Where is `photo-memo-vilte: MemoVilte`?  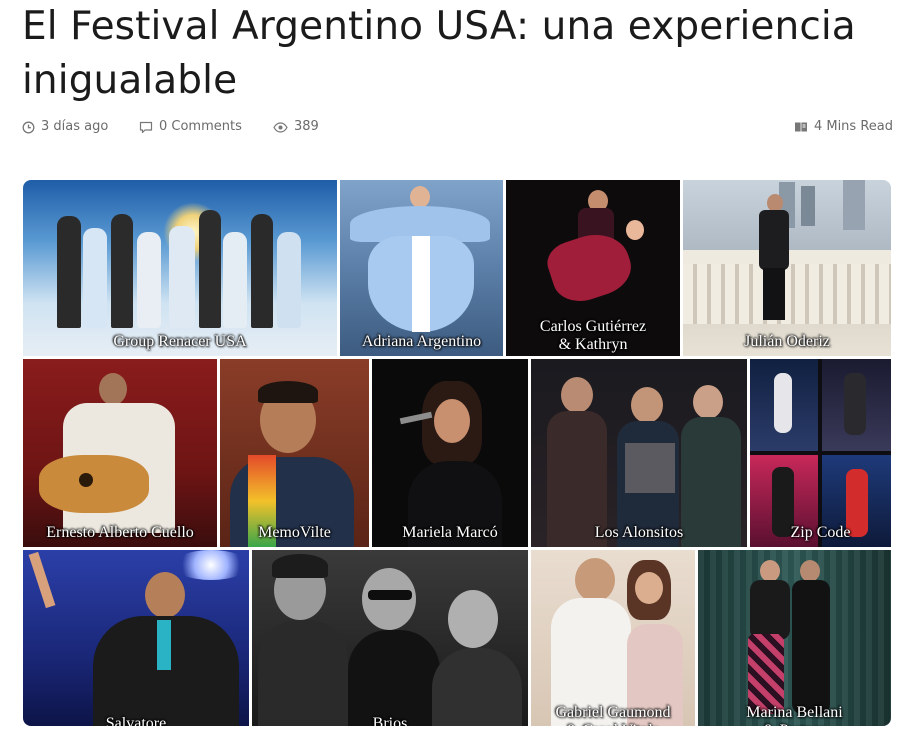 photo-memo-vilte: MemoVilte is located at coordinates (294, 453).